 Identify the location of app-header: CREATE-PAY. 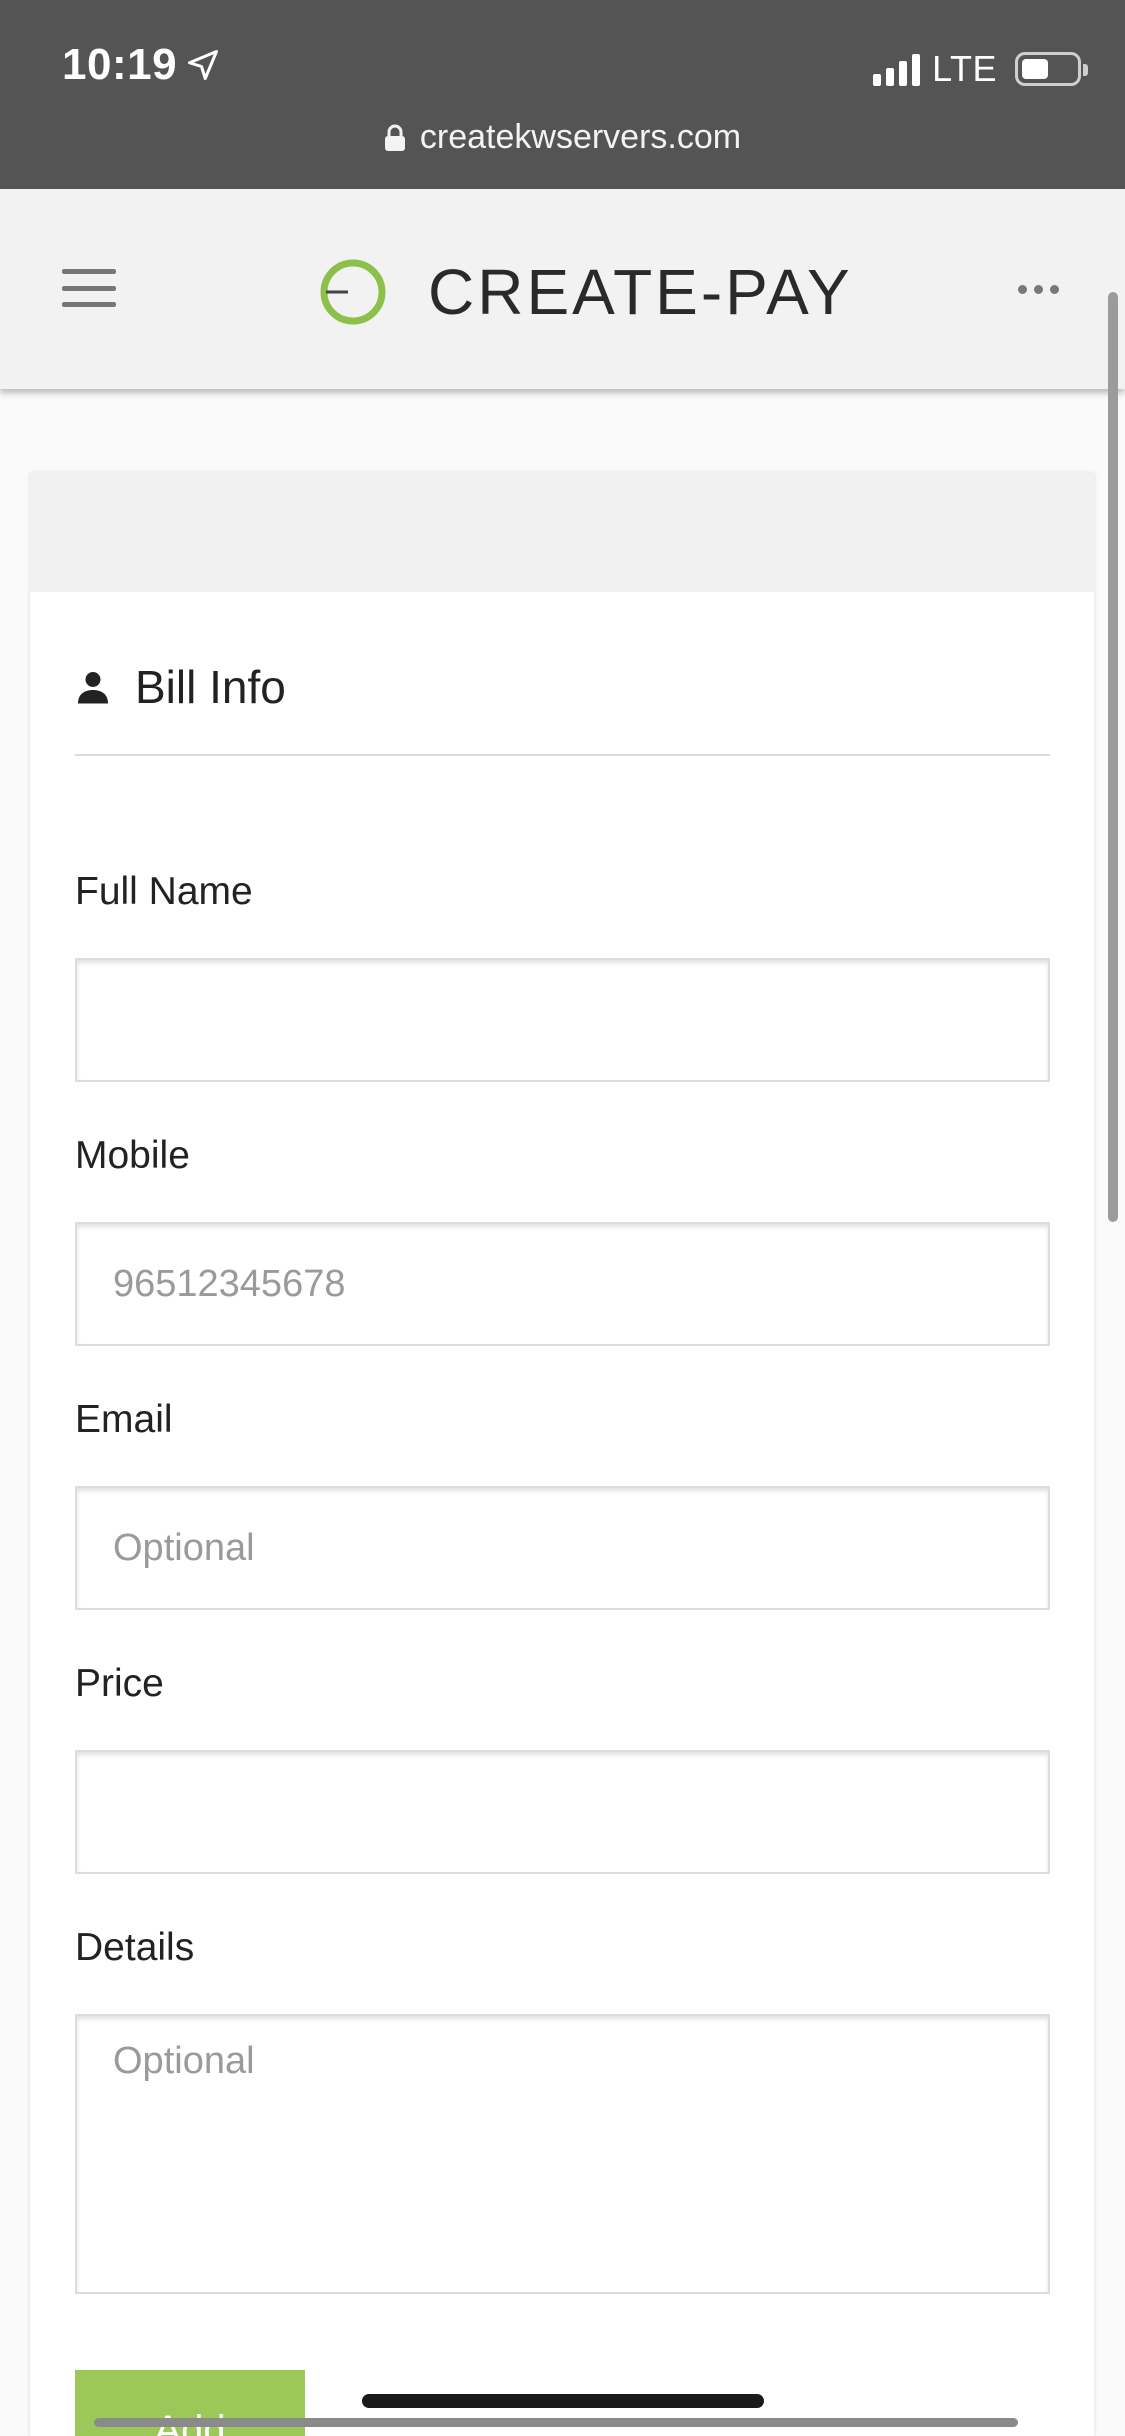
(562, 289).